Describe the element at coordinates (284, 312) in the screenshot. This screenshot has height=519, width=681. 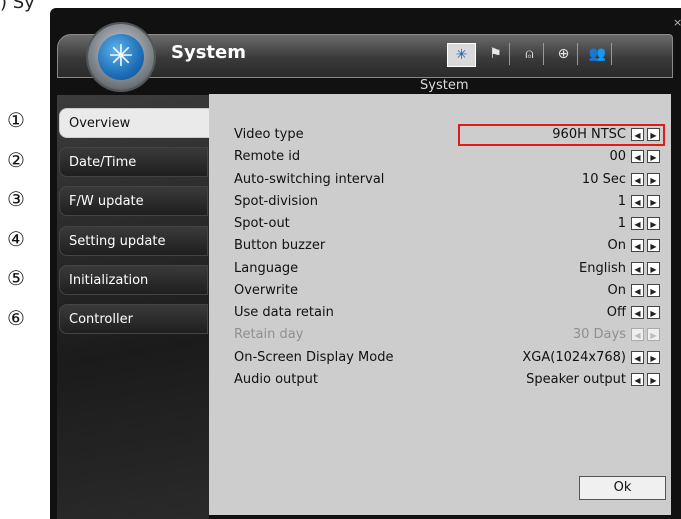
I see `setting-label: Use data retain` at that location.